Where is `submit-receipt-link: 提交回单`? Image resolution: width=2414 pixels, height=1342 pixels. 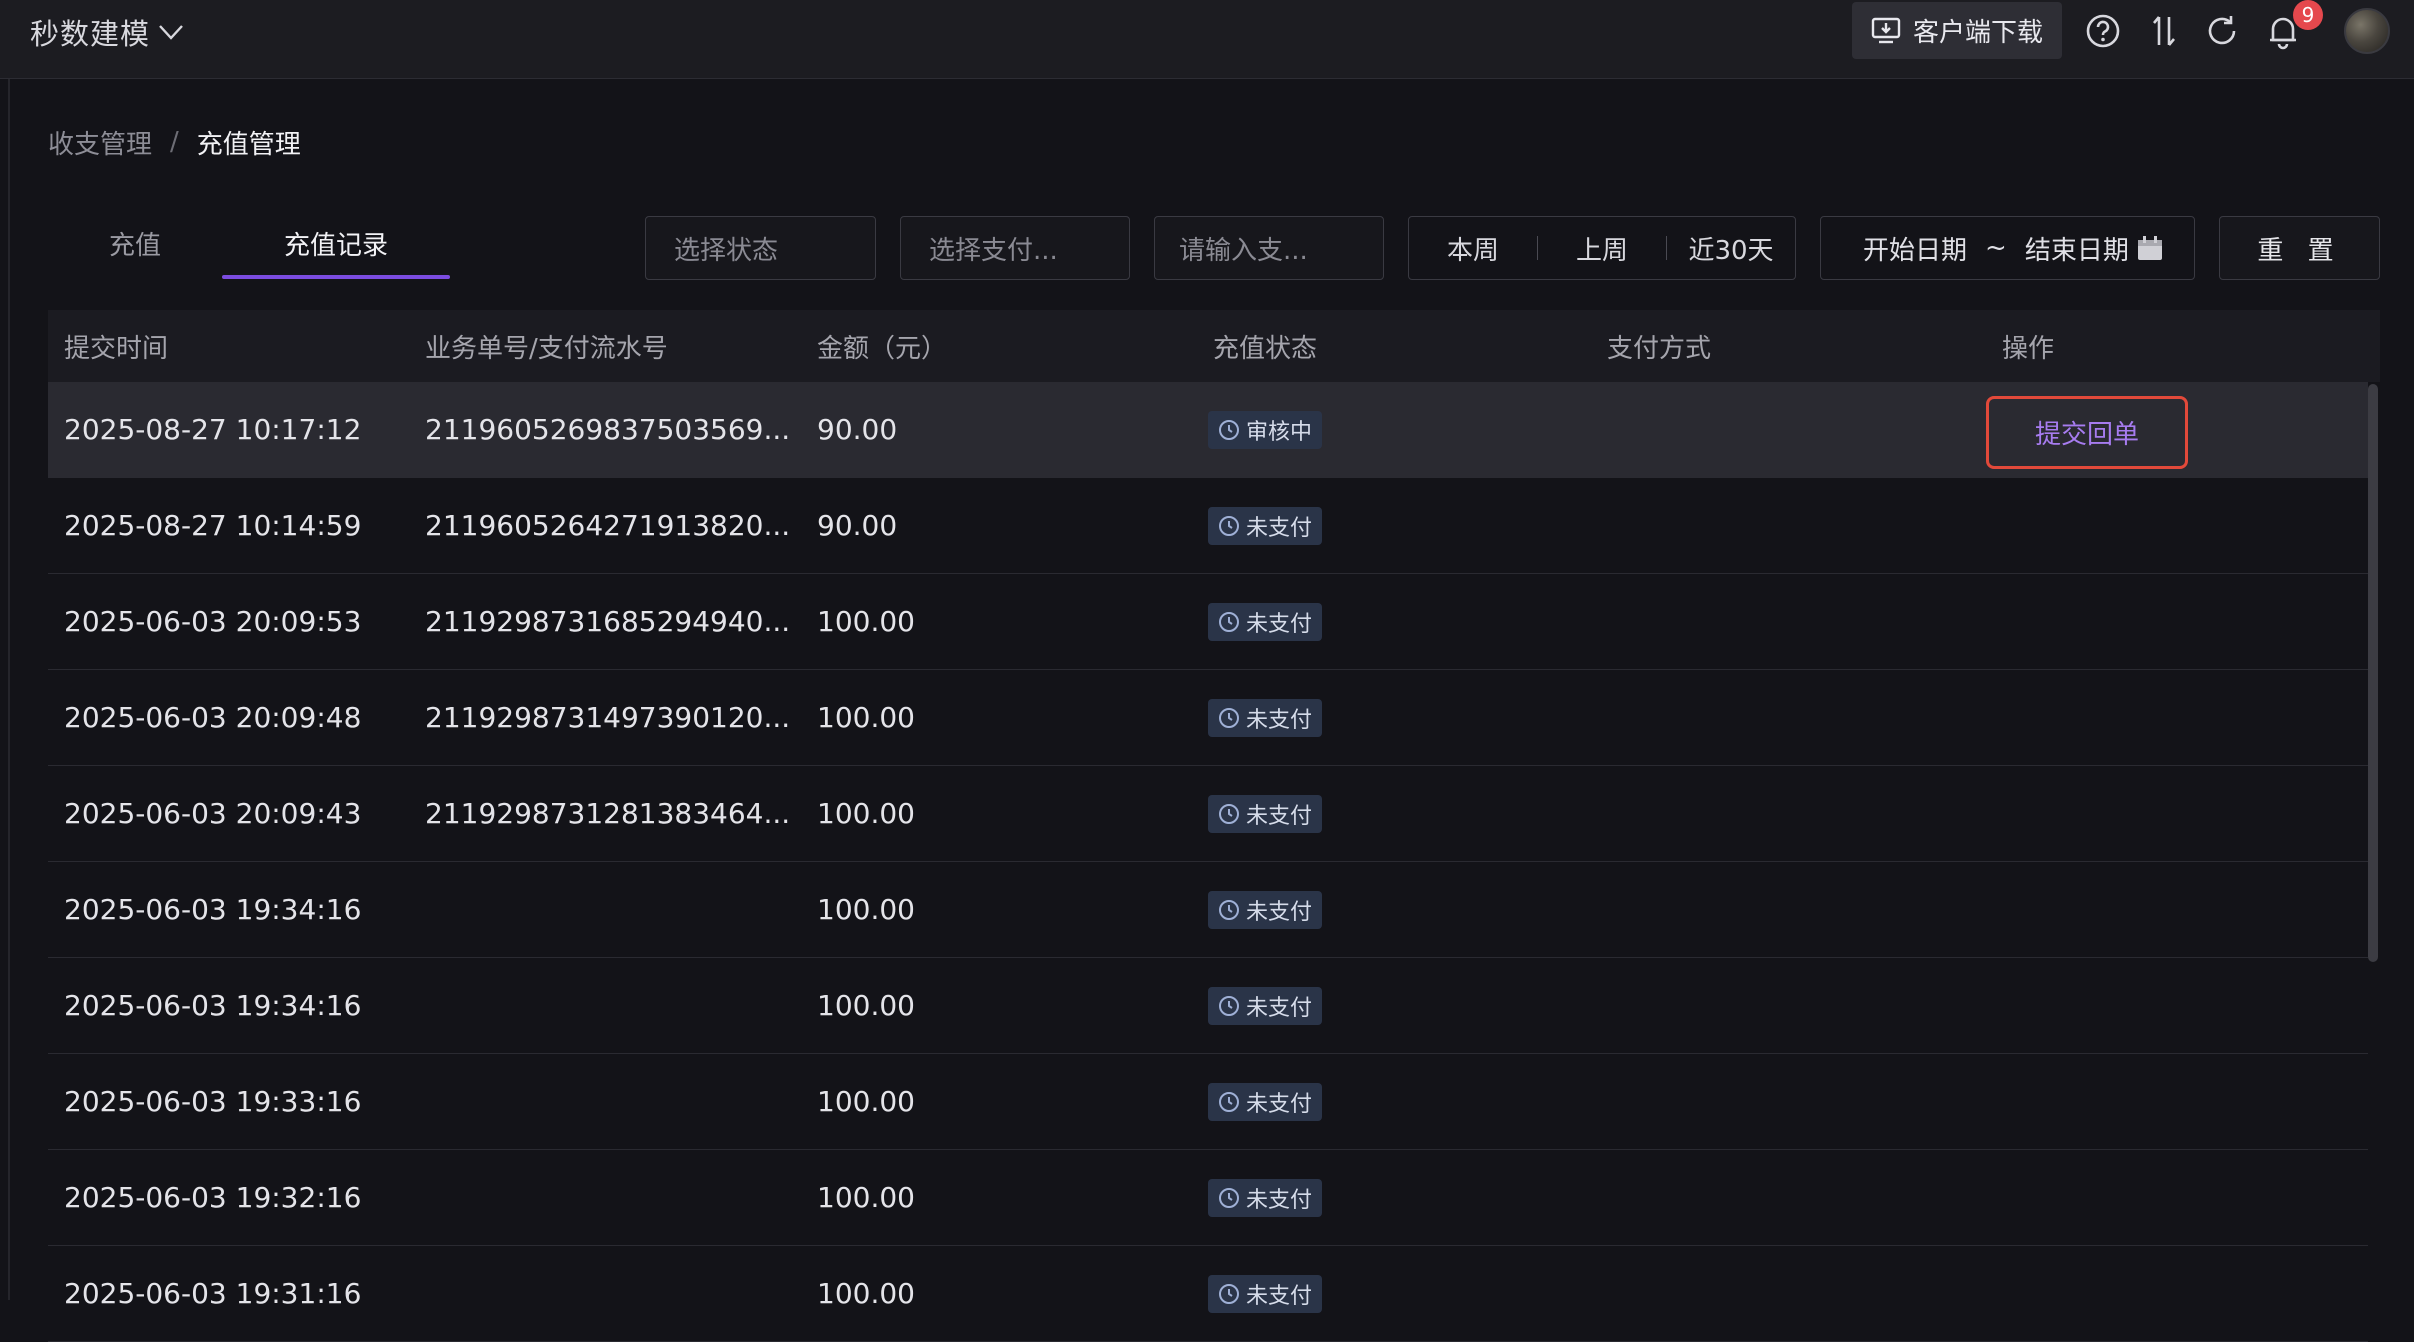 submit-receipt-link: 提交回单 is located at coordinates (2087, 432).